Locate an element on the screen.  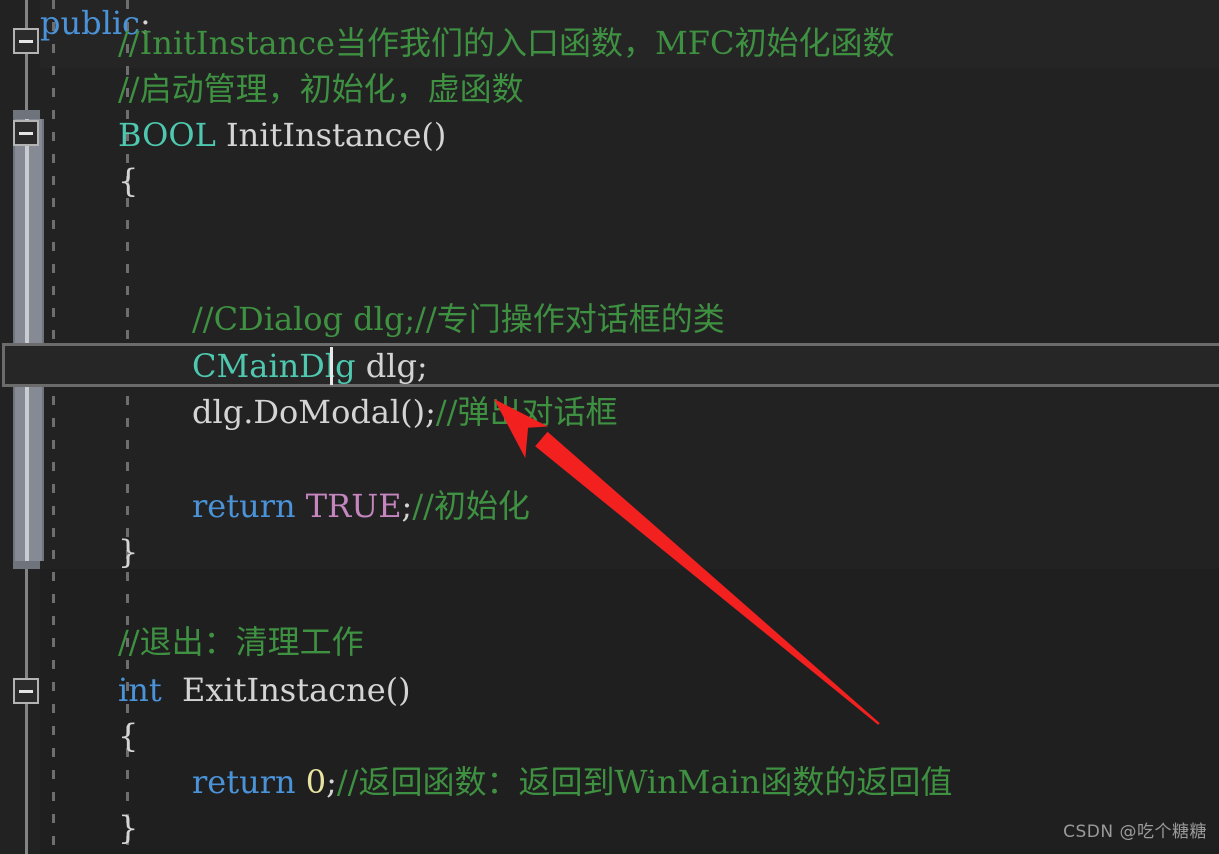
code-line: //启动管理，初始化，虚函数 is located at coordinates (629, 89).